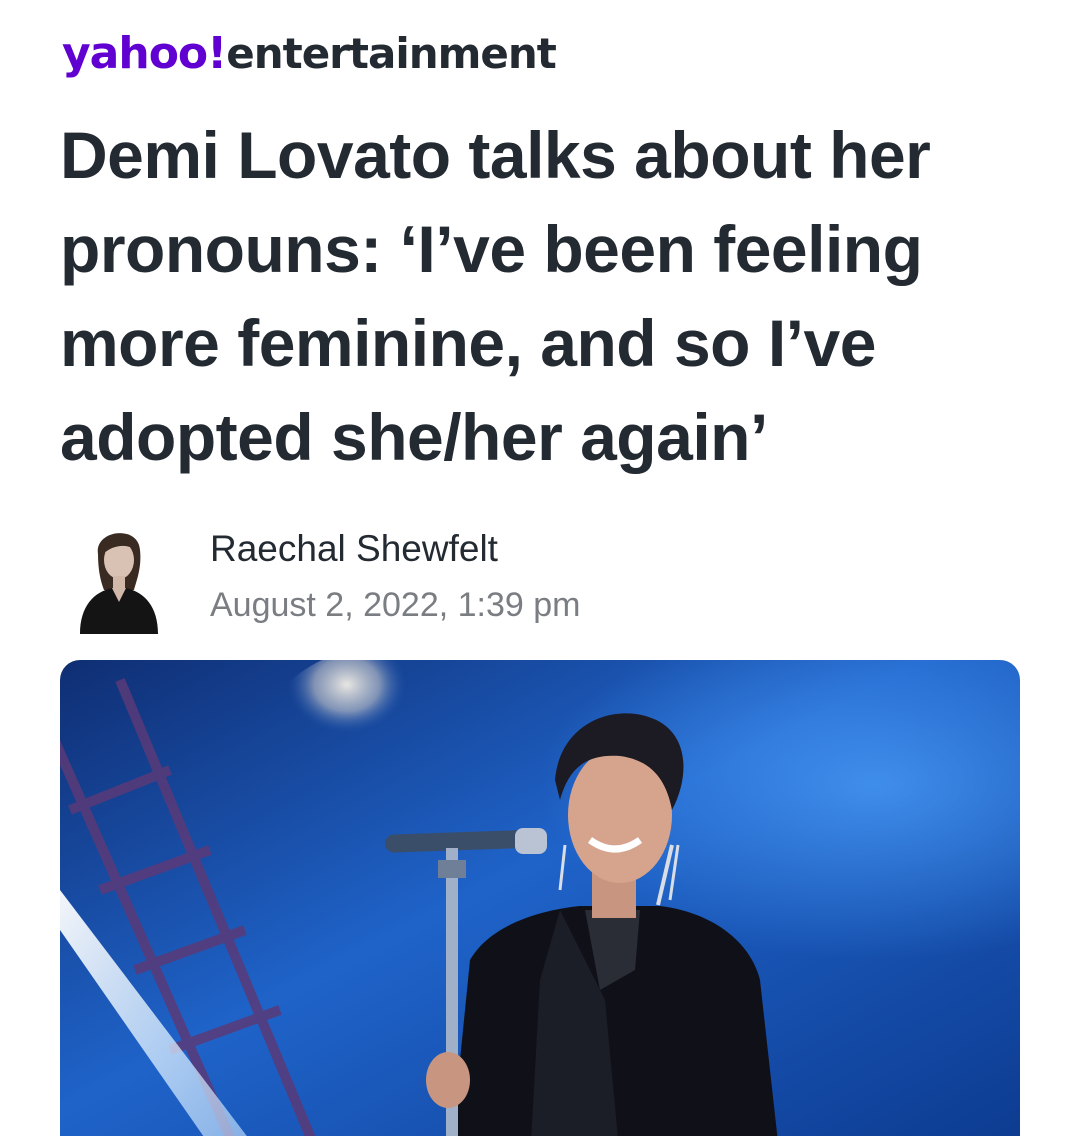 The image size is (1080, 1136). Describe the element at coordinates (144, 53) in the screenshot. I see `yahoo-brand-text: yahoo!` at that location.